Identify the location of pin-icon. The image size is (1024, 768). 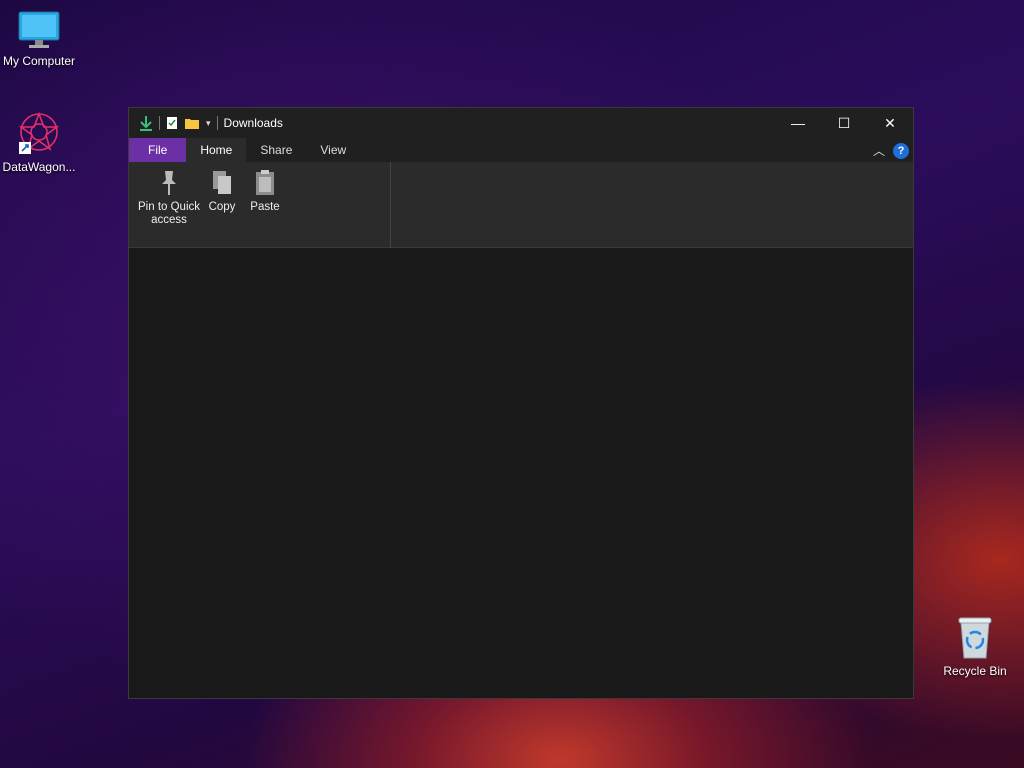
(169, 183).